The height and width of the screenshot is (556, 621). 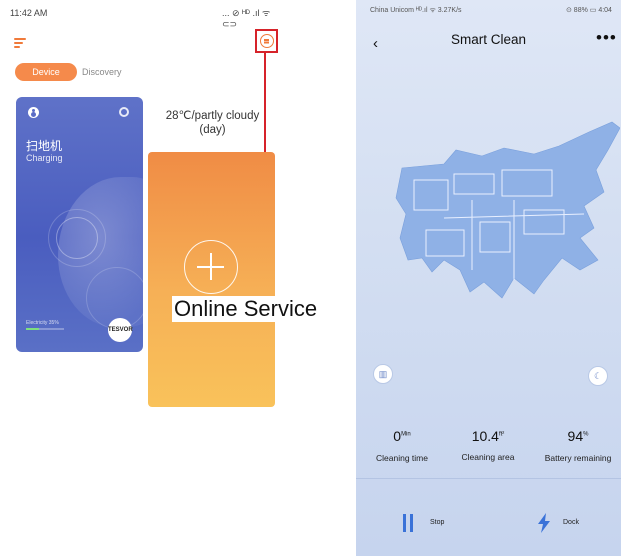 What do you see at coordinates (383, 374) in the screenshot?
I see `map-icon: ▥` at bounding box center [383, 374].